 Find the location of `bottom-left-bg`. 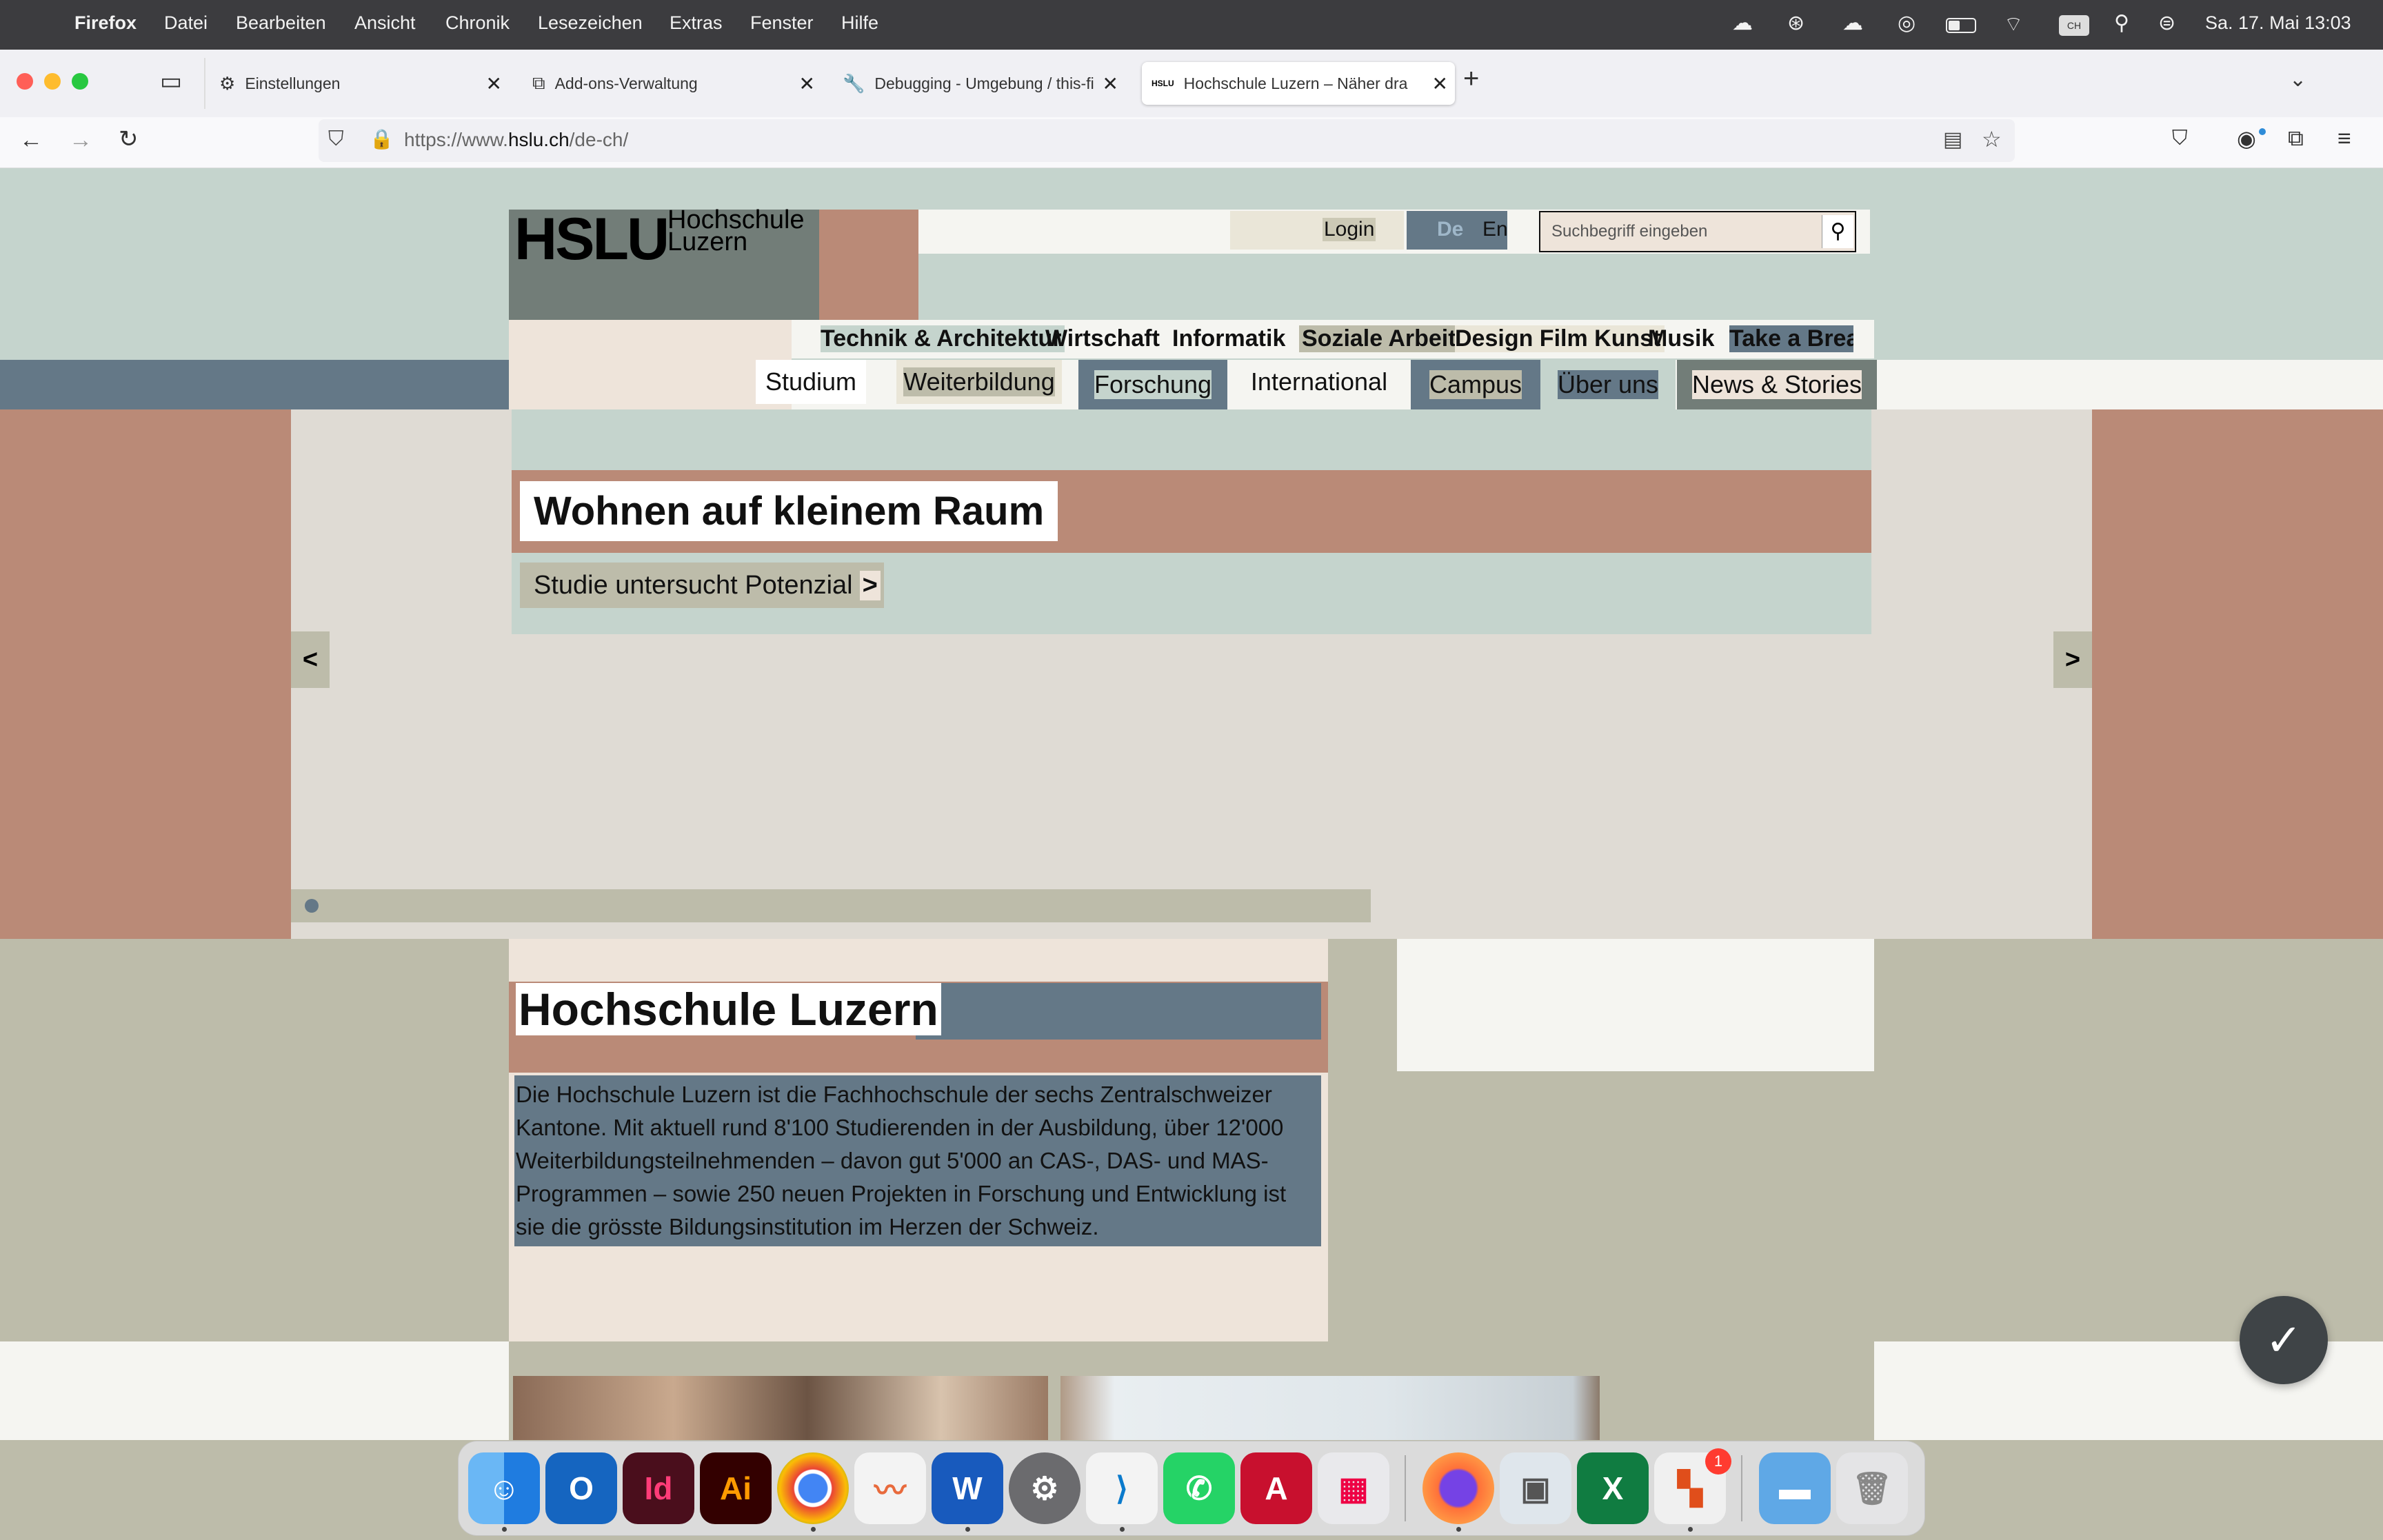

bottom-left-bg is located at coordinates (254, 1391).